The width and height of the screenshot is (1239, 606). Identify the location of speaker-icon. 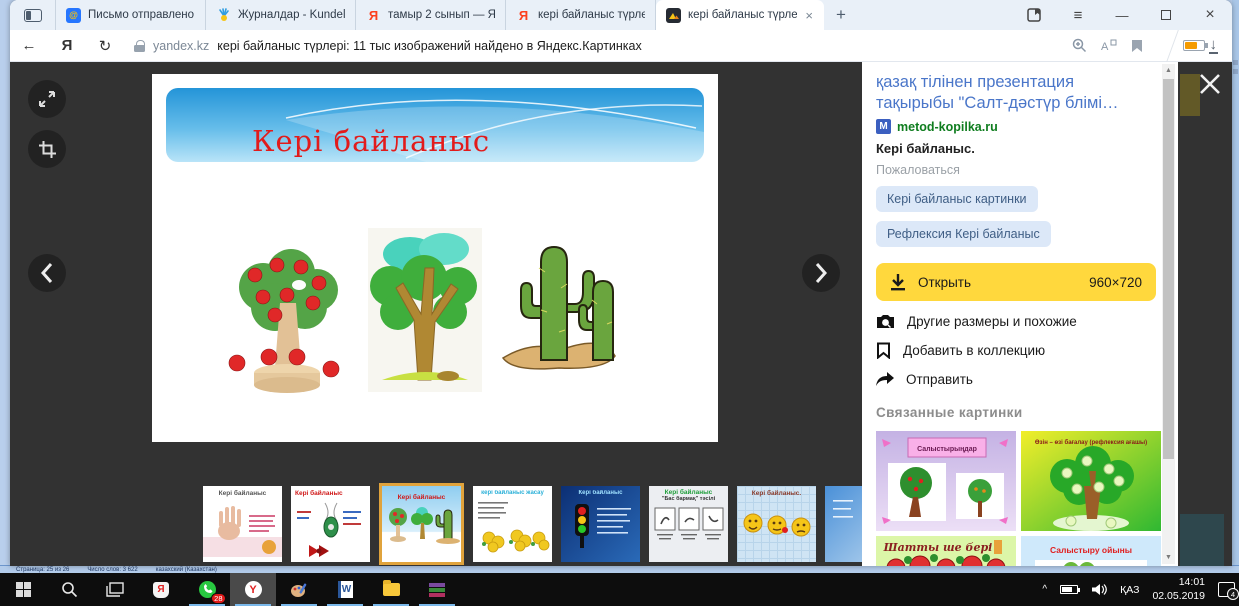
(1099, 589).